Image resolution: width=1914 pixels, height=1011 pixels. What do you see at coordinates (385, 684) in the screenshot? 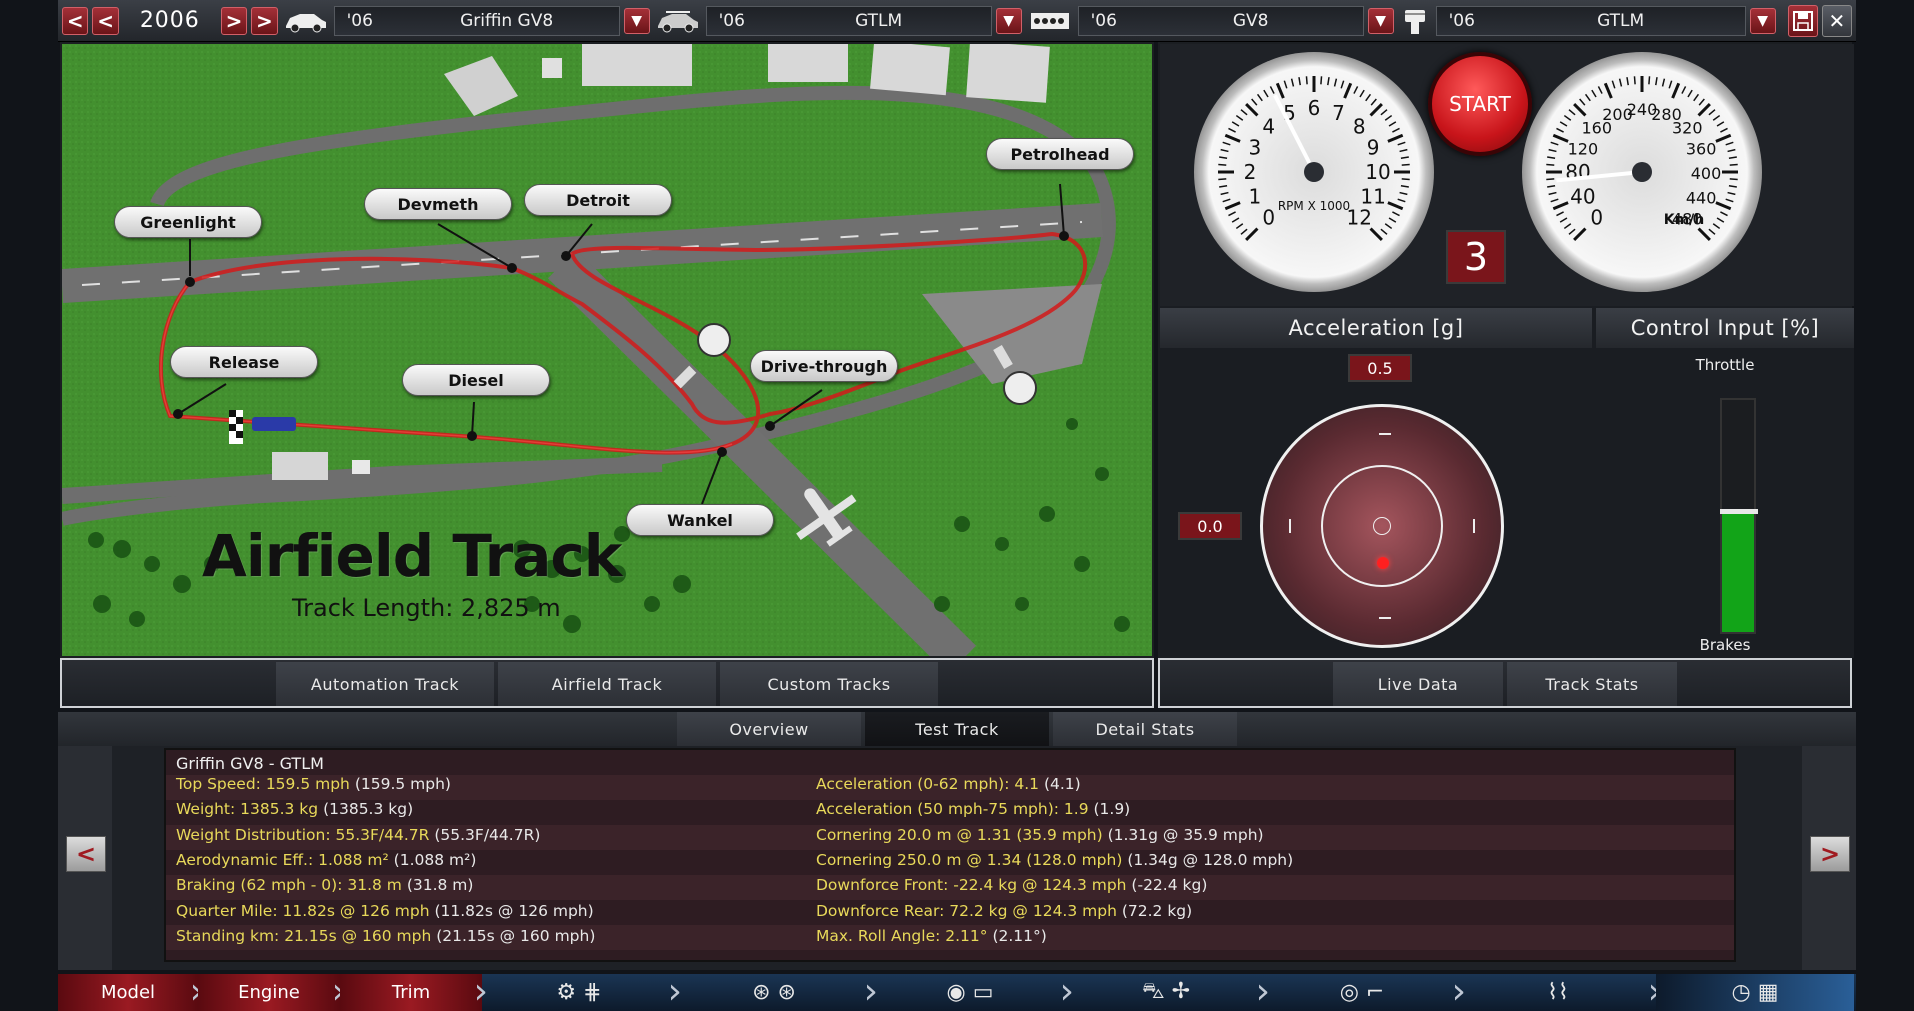
I see `tab-automation-track: Automation Track` at bounding box center [385, 684].